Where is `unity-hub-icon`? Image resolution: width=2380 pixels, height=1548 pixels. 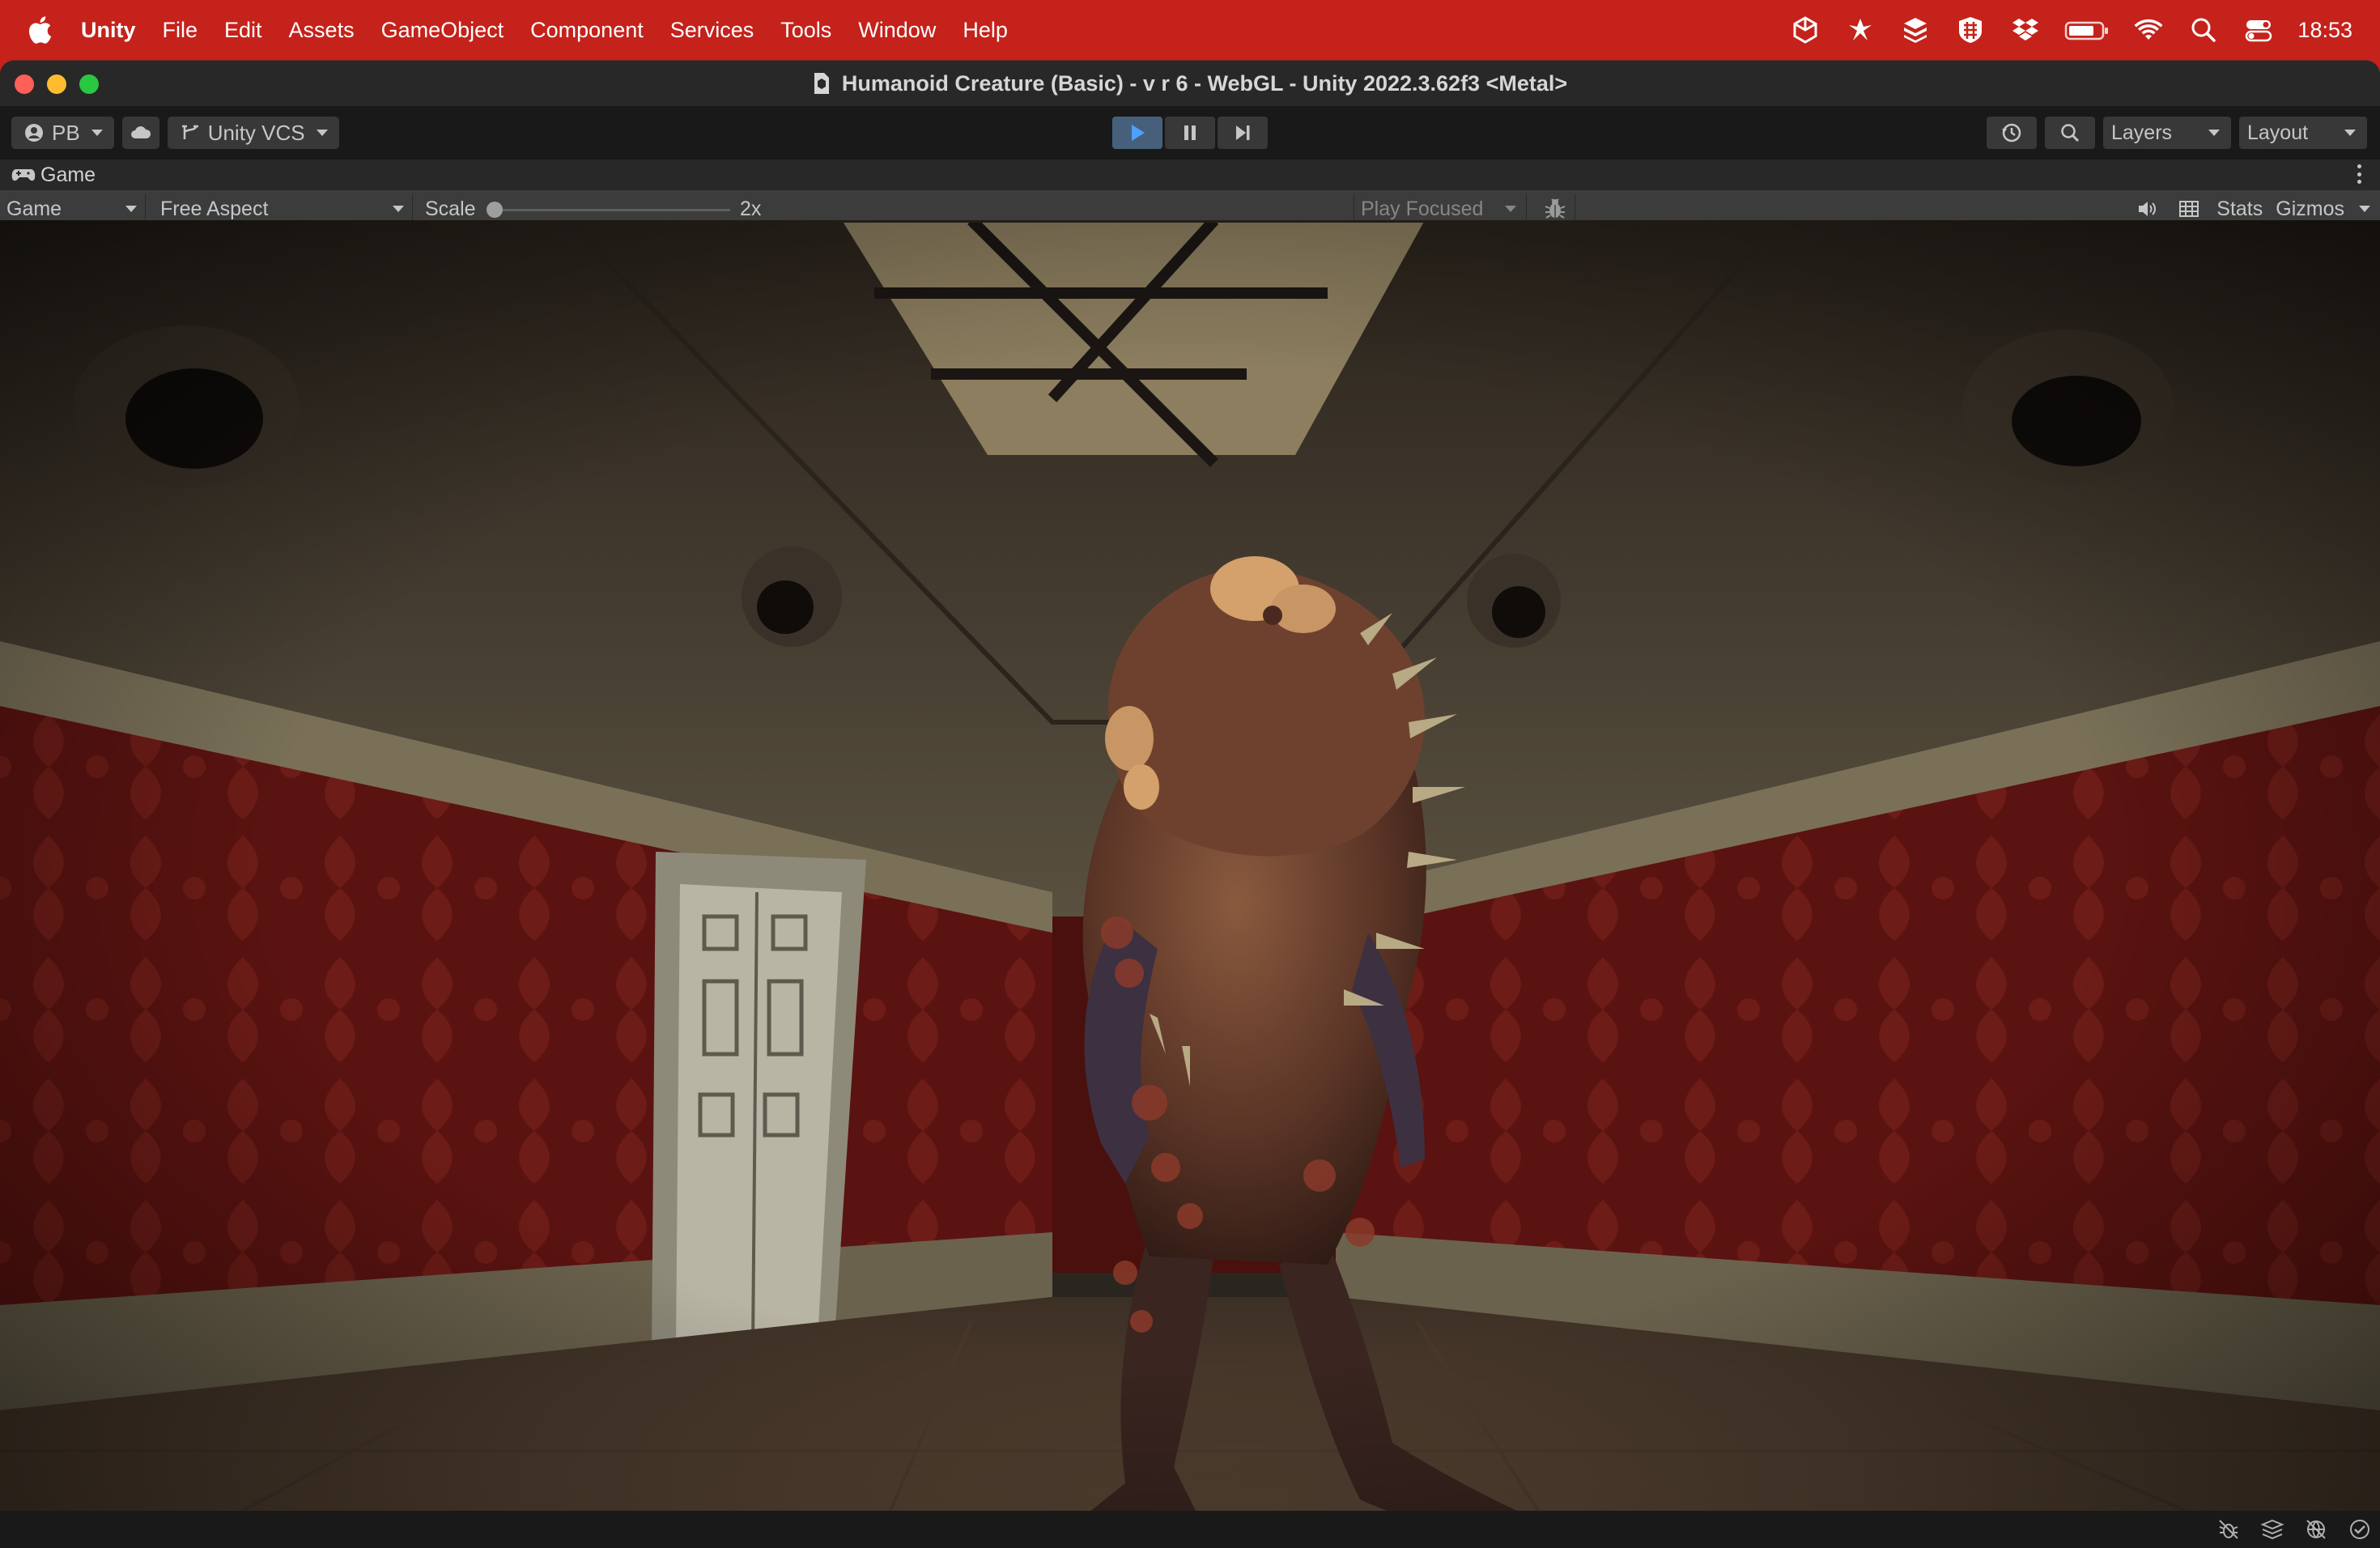
unity-hub-icon is located at coordinates (1805, 30).